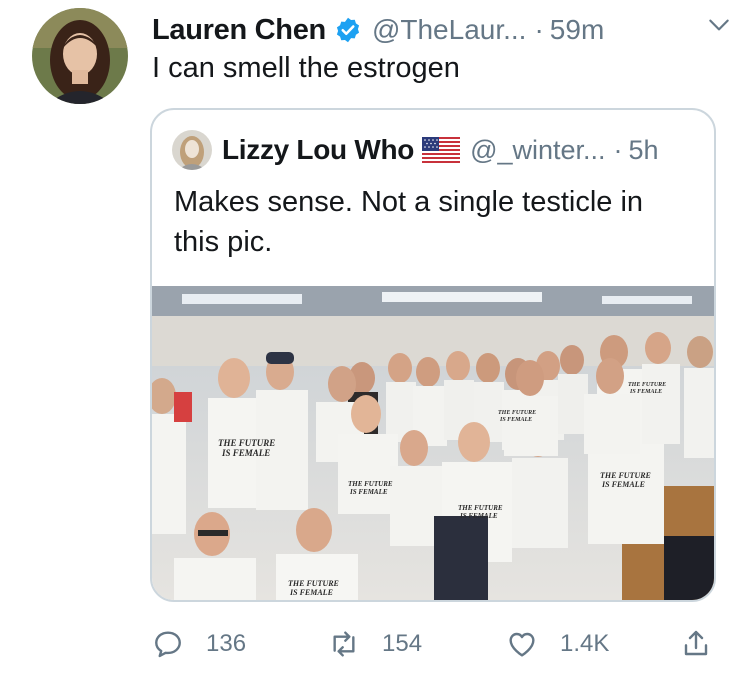 Image resolution: width=750 pixels, height=678 pixels. What do you see at coordinates (522, 644) in the screenshot?
I see `like-icon` at bounding box center [522, 644].